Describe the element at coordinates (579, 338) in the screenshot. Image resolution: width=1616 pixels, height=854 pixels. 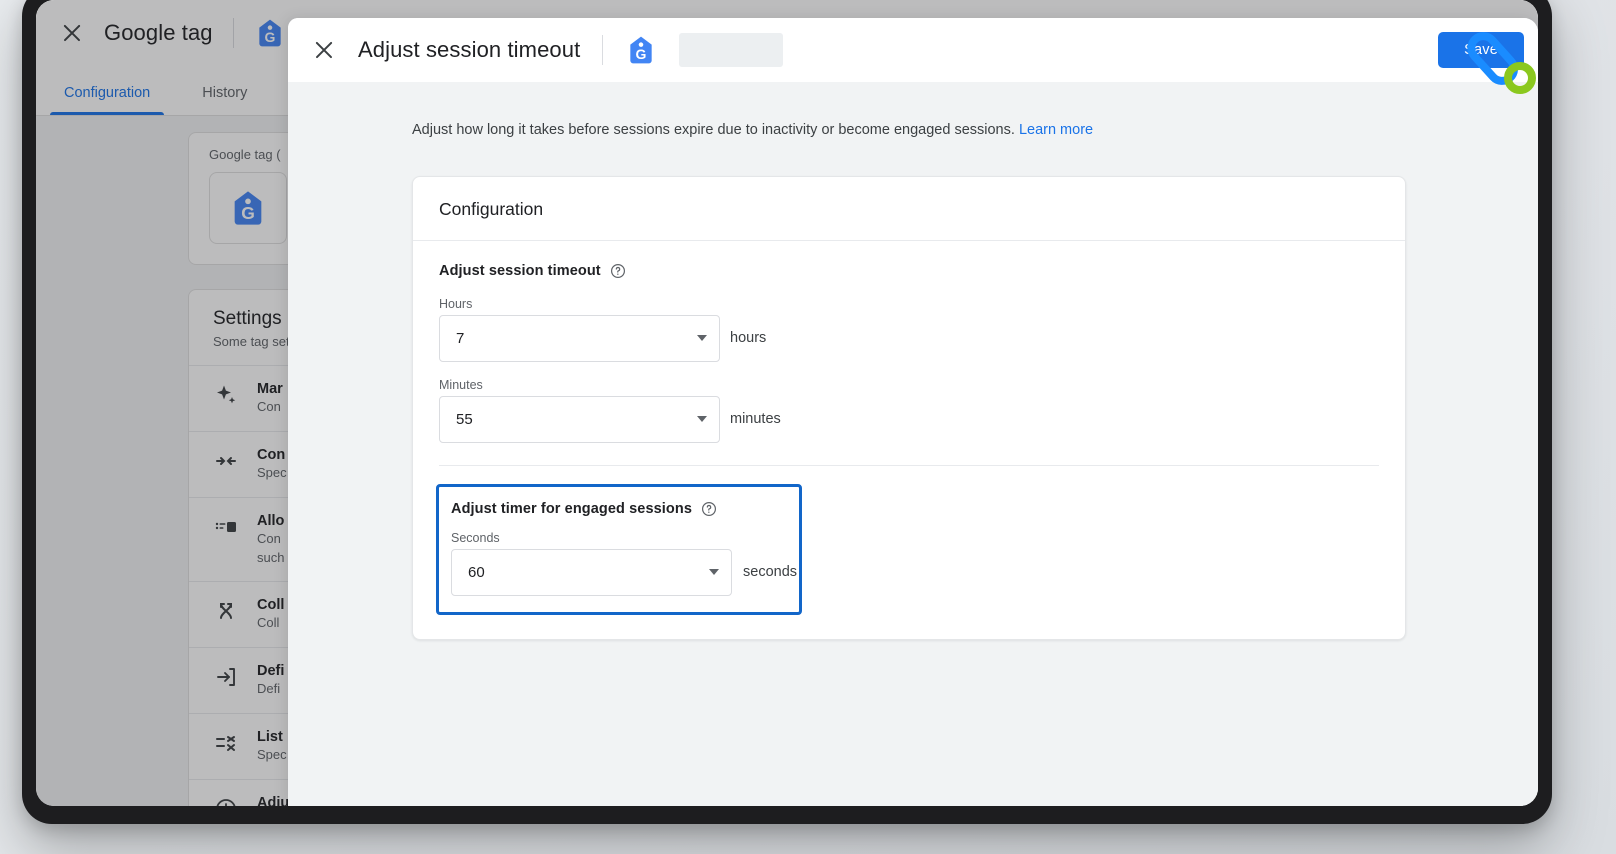
I see `hours-select: 7` at that location.